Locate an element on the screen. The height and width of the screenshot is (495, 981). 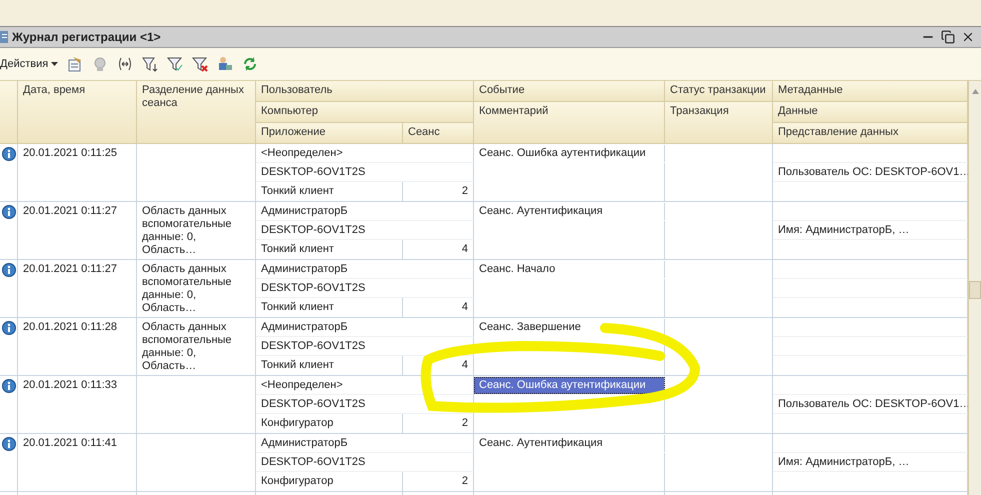
user-column-header: Пользователь is located at coordinates (365, 91).